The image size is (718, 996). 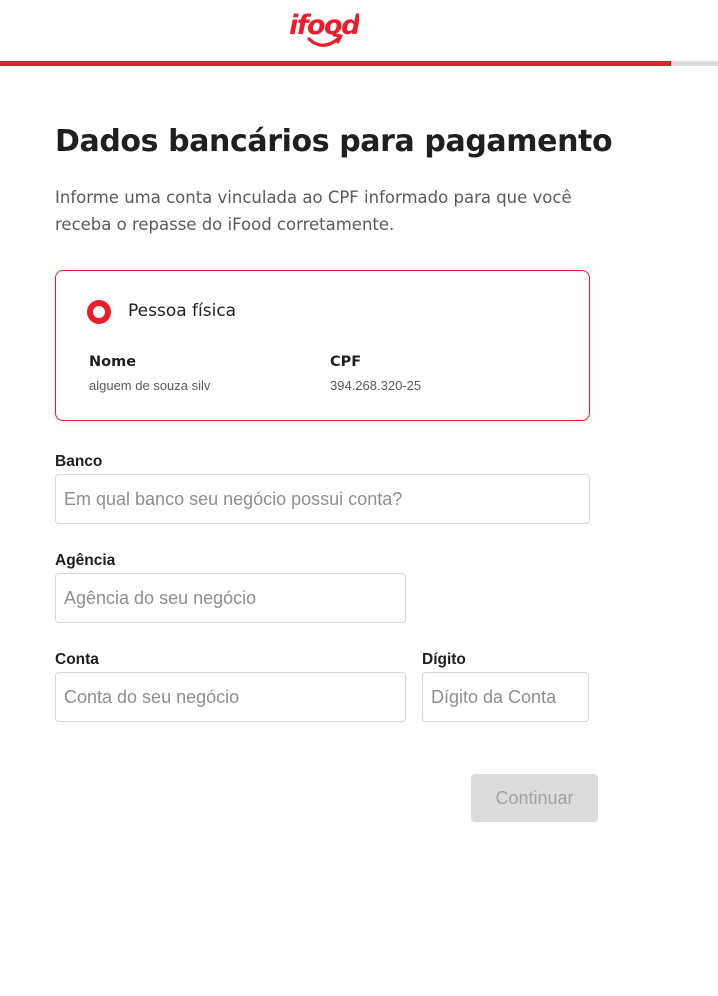 What do you see at coordinates (505, 697) in the screenshot?
I see `digit-input` at bounding box center [505, 697].